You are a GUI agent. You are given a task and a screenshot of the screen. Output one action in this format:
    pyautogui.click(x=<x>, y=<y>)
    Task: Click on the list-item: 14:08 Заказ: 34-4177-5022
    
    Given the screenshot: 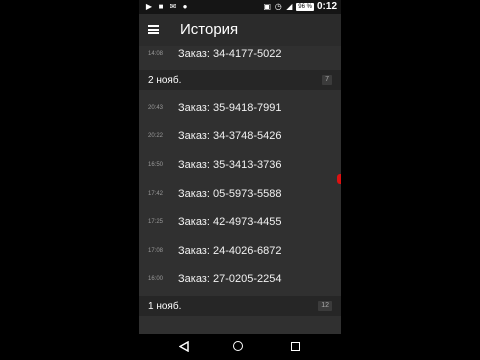 What is the action you would take?
    pyautogui.click(x=240, y=57)
    